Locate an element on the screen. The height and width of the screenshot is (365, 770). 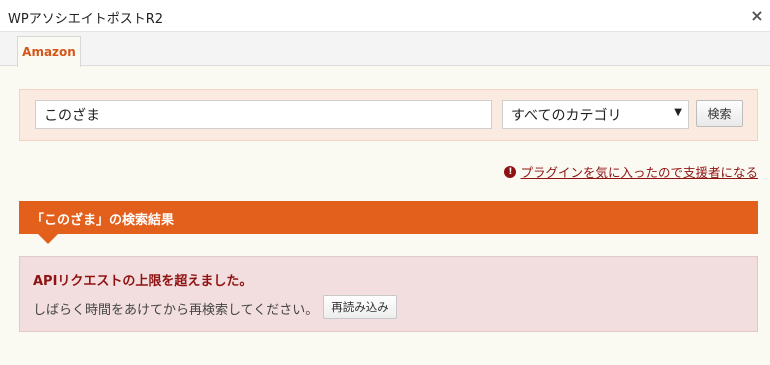
tab-bar: Amazon is located at coordinates (385, 49).